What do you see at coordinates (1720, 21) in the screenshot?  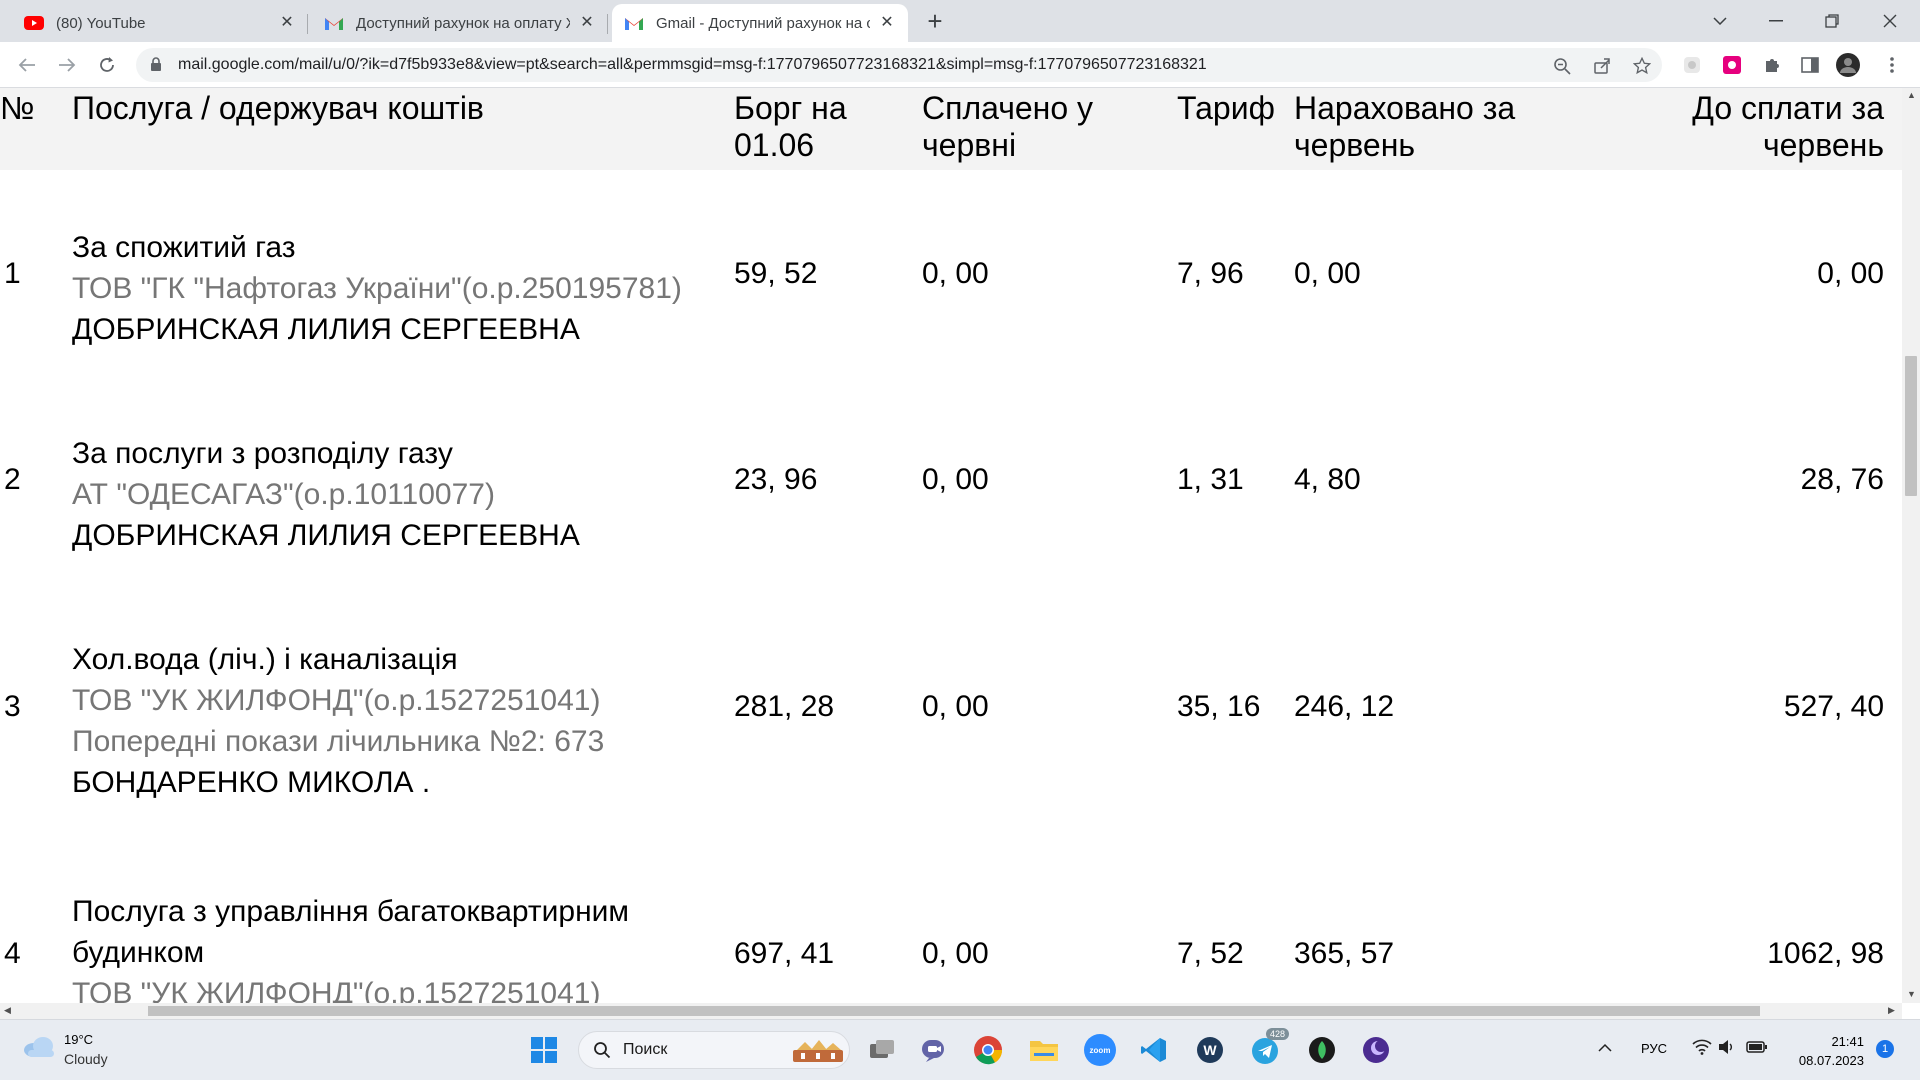 I see `tab-search-icon` at bounding box center [1720, 21].